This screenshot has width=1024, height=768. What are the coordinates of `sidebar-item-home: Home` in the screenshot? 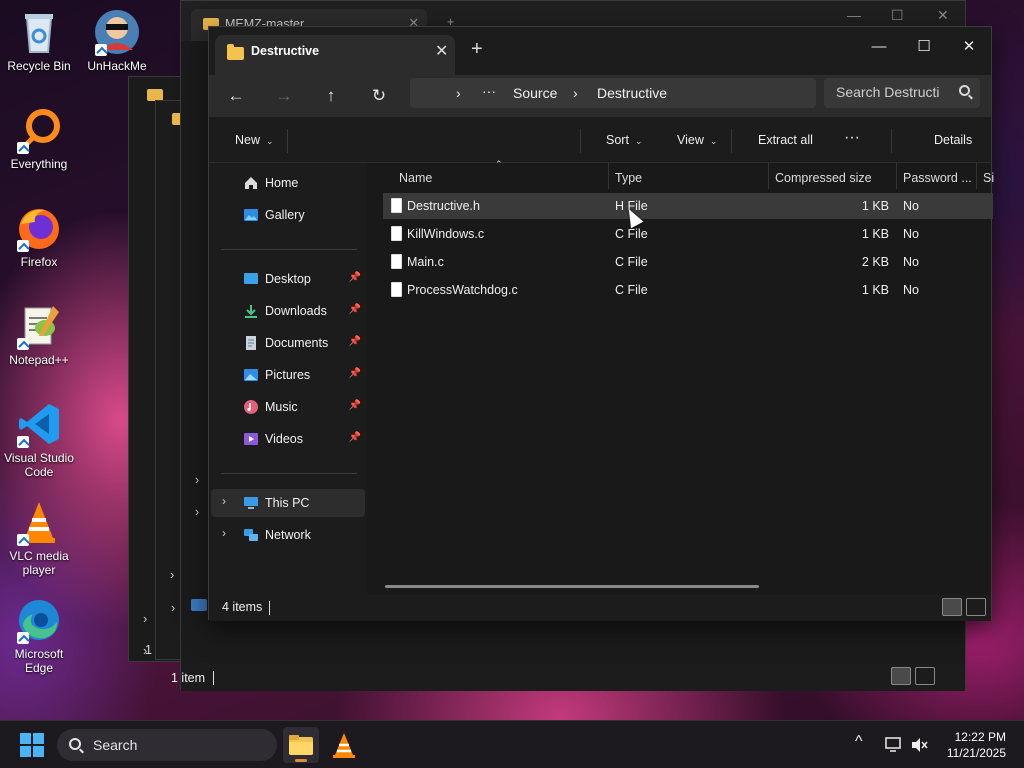 It's located at (288, 183).